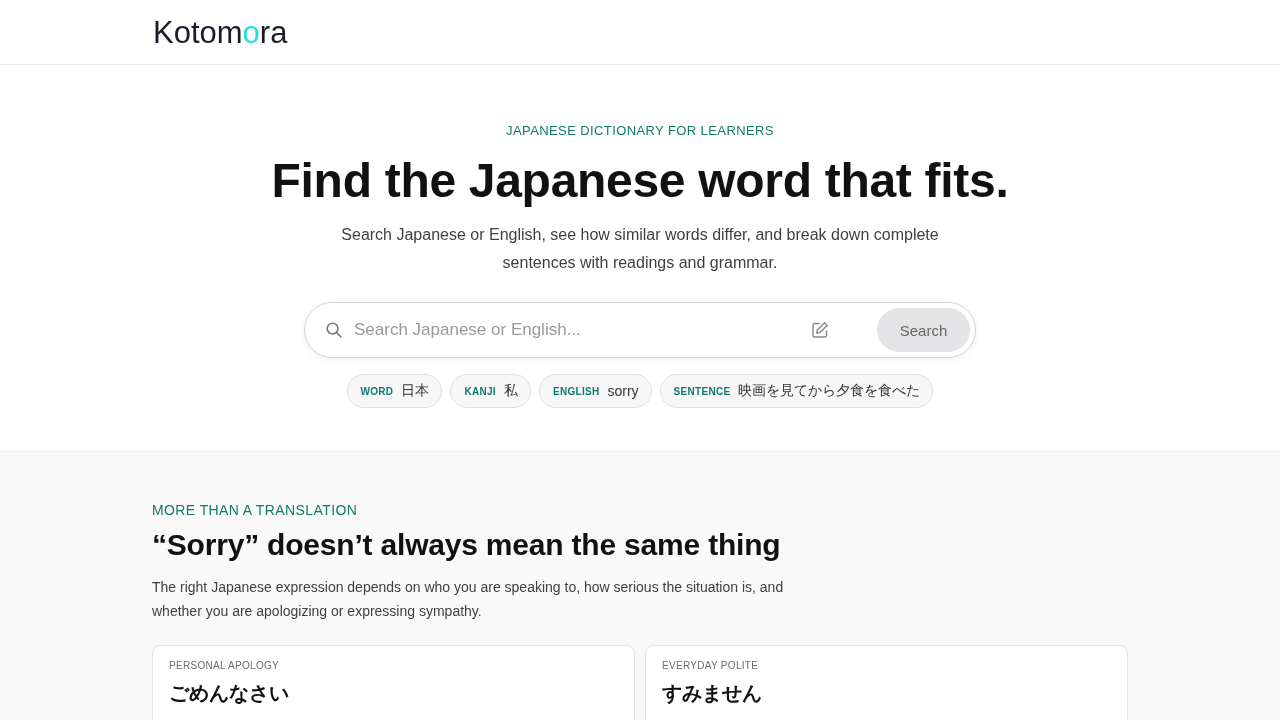 The width and height of the screenshot is (1280, 720). I want to click on card-title: すみません, so click(712, 693).